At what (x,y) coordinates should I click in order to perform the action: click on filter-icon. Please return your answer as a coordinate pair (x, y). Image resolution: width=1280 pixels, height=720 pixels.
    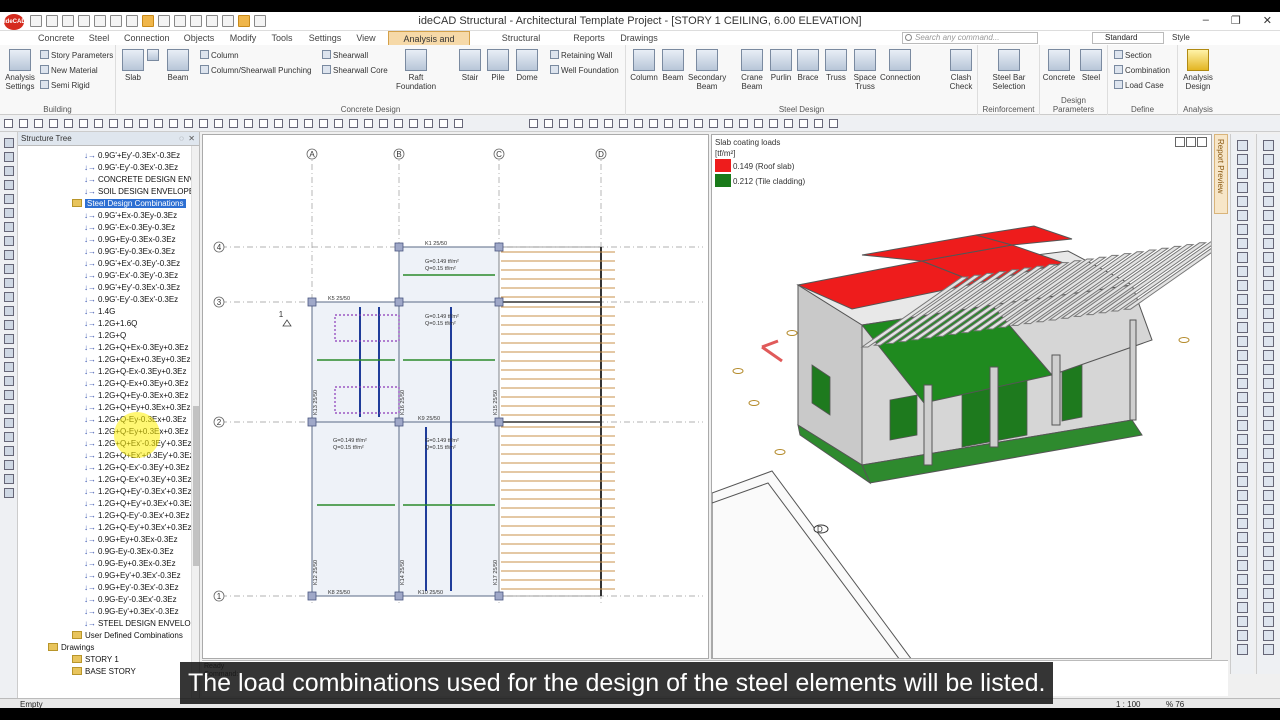
    Looking at the image, I should click on (1180, 142).